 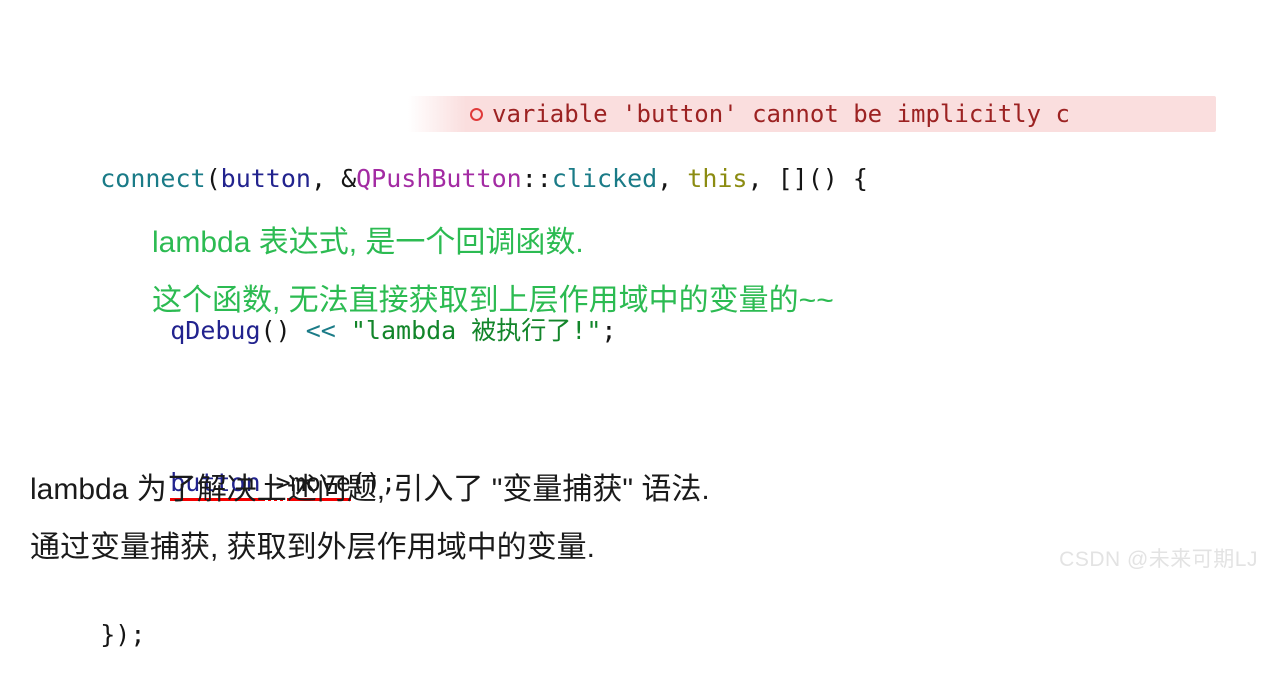 I want to click on code-token-lambda-close: });, so click(x=123, y=634).